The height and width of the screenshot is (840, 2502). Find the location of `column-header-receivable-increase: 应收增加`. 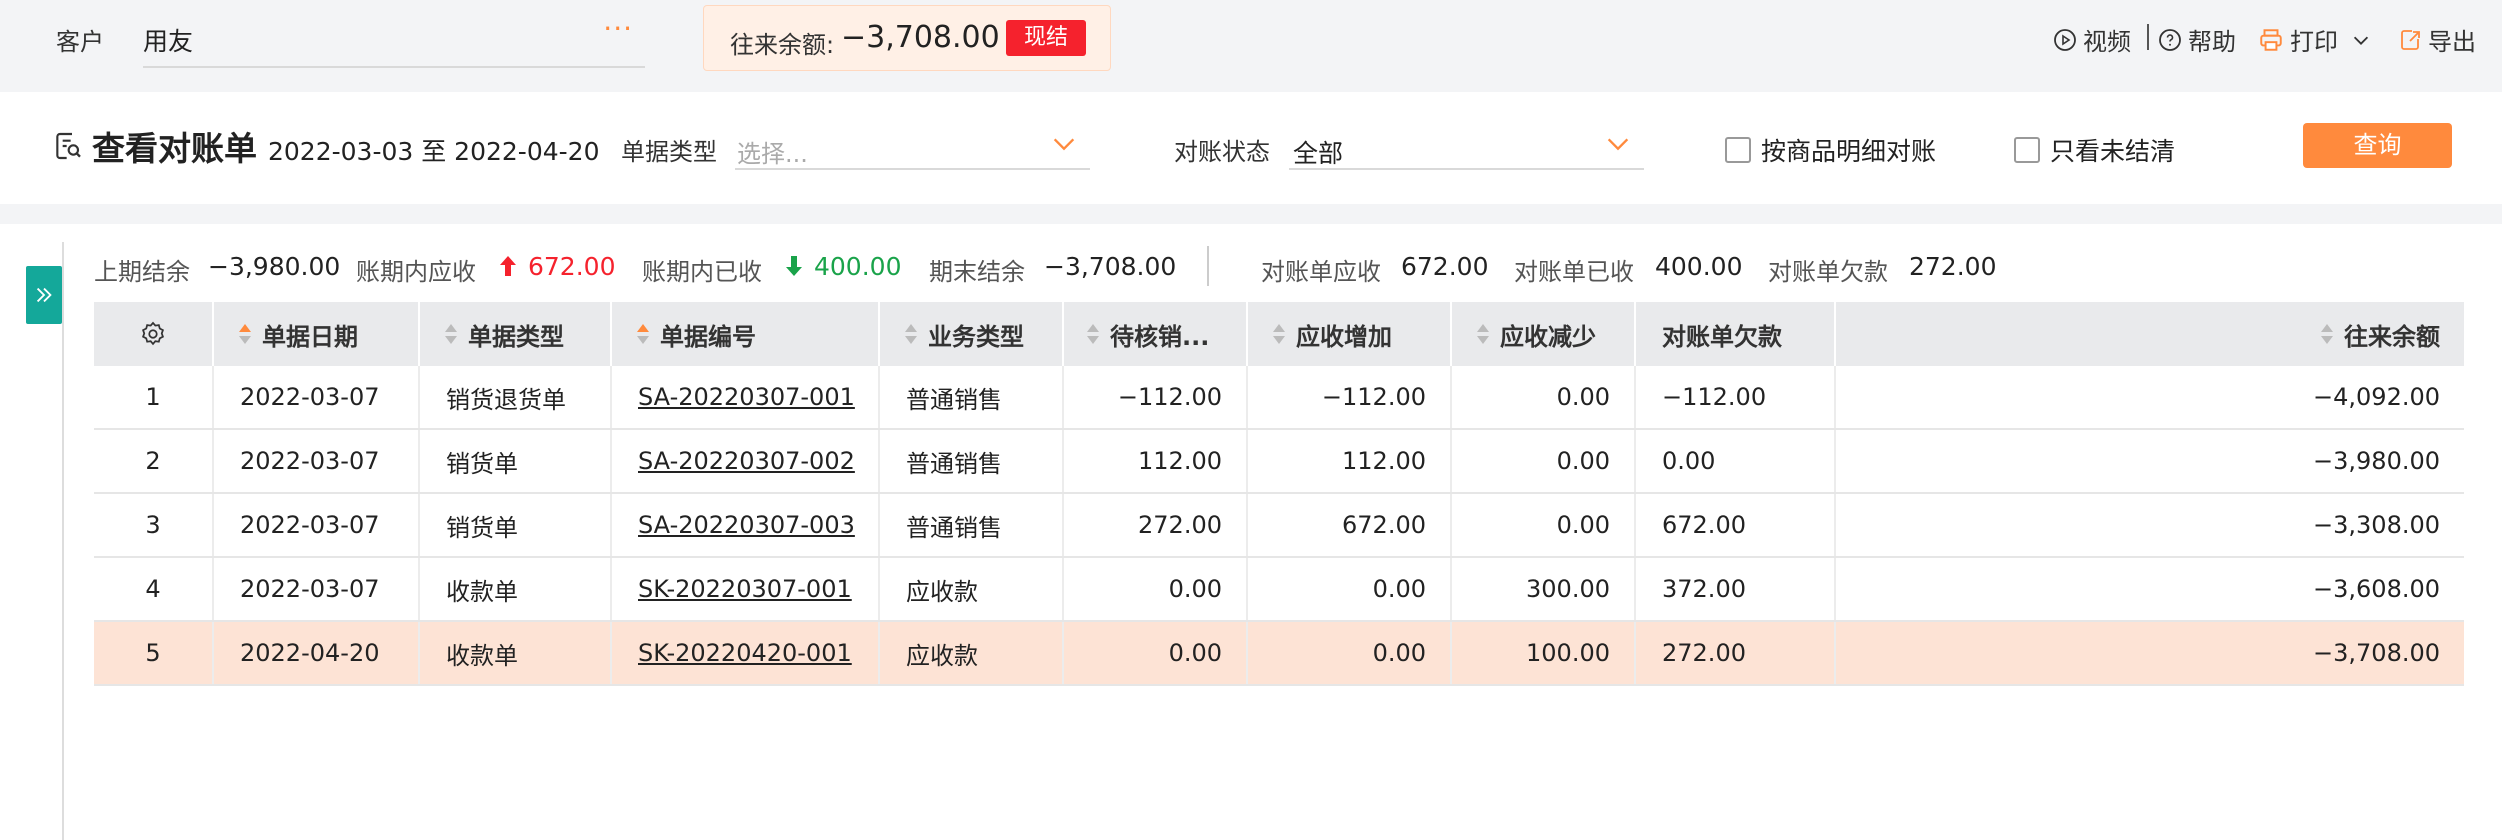

column-header-receivable-increase: 应收增加 is located at coordinates (1350, 334).